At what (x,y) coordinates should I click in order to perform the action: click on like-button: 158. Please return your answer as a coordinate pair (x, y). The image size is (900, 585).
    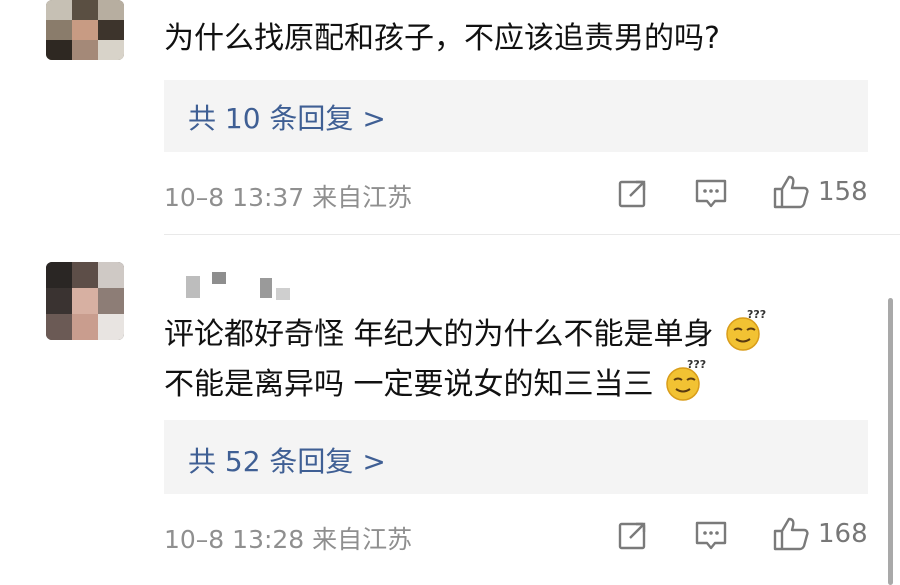
    Looking at the image, I should click on (820, 192).